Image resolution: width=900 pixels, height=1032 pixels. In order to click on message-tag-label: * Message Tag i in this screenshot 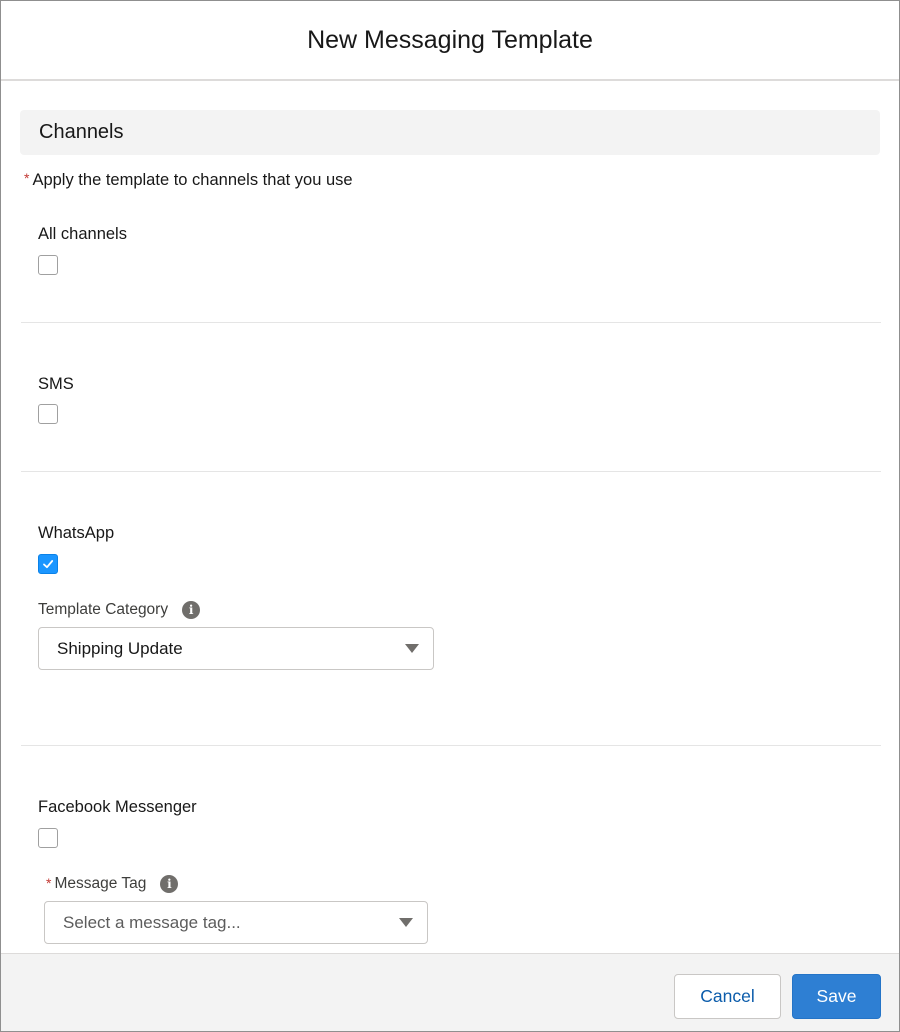, I will do `click(112, 884)`.